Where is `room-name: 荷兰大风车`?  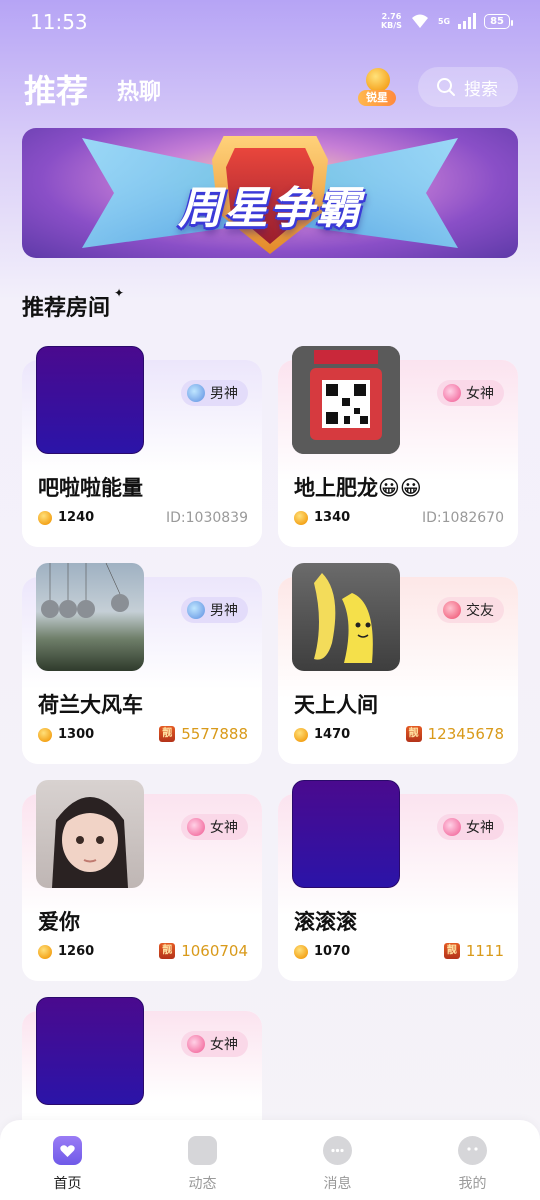
room-name: 荷兰大风车 is located at coordinates (90, 705).